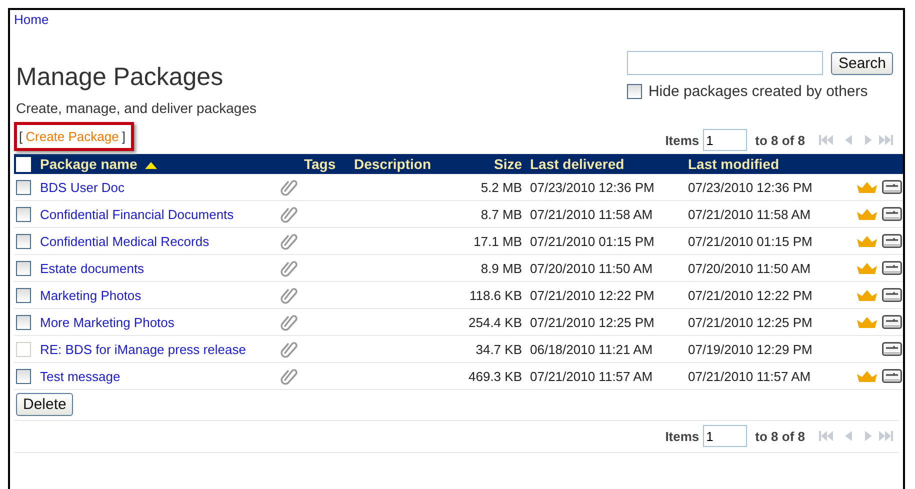 Image resolution: width=915 pixels, height=489 pixels. I want to click on home-link: Home, so click(31, 19).